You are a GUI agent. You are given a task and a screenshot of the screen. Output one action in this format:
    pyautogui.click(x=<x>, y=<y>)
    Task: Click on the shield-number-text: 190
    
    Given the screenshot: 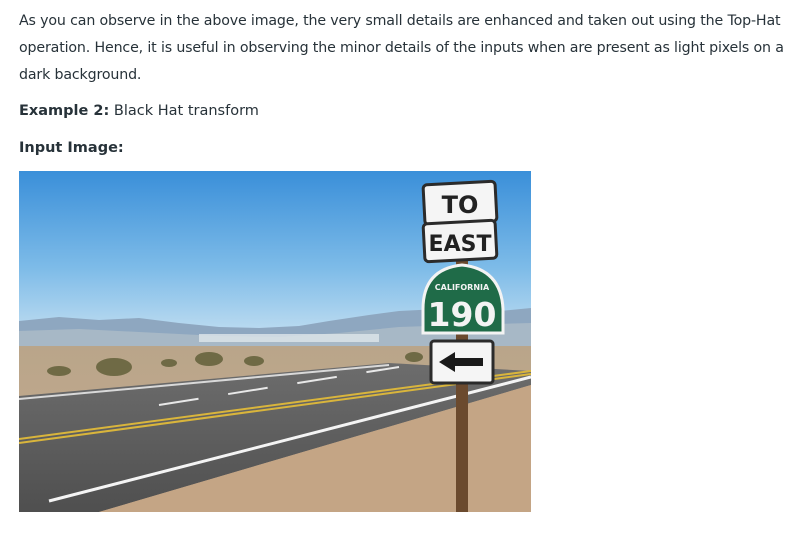 What is the action you would take?
    pyautogui.click(x=462, y=314)
    